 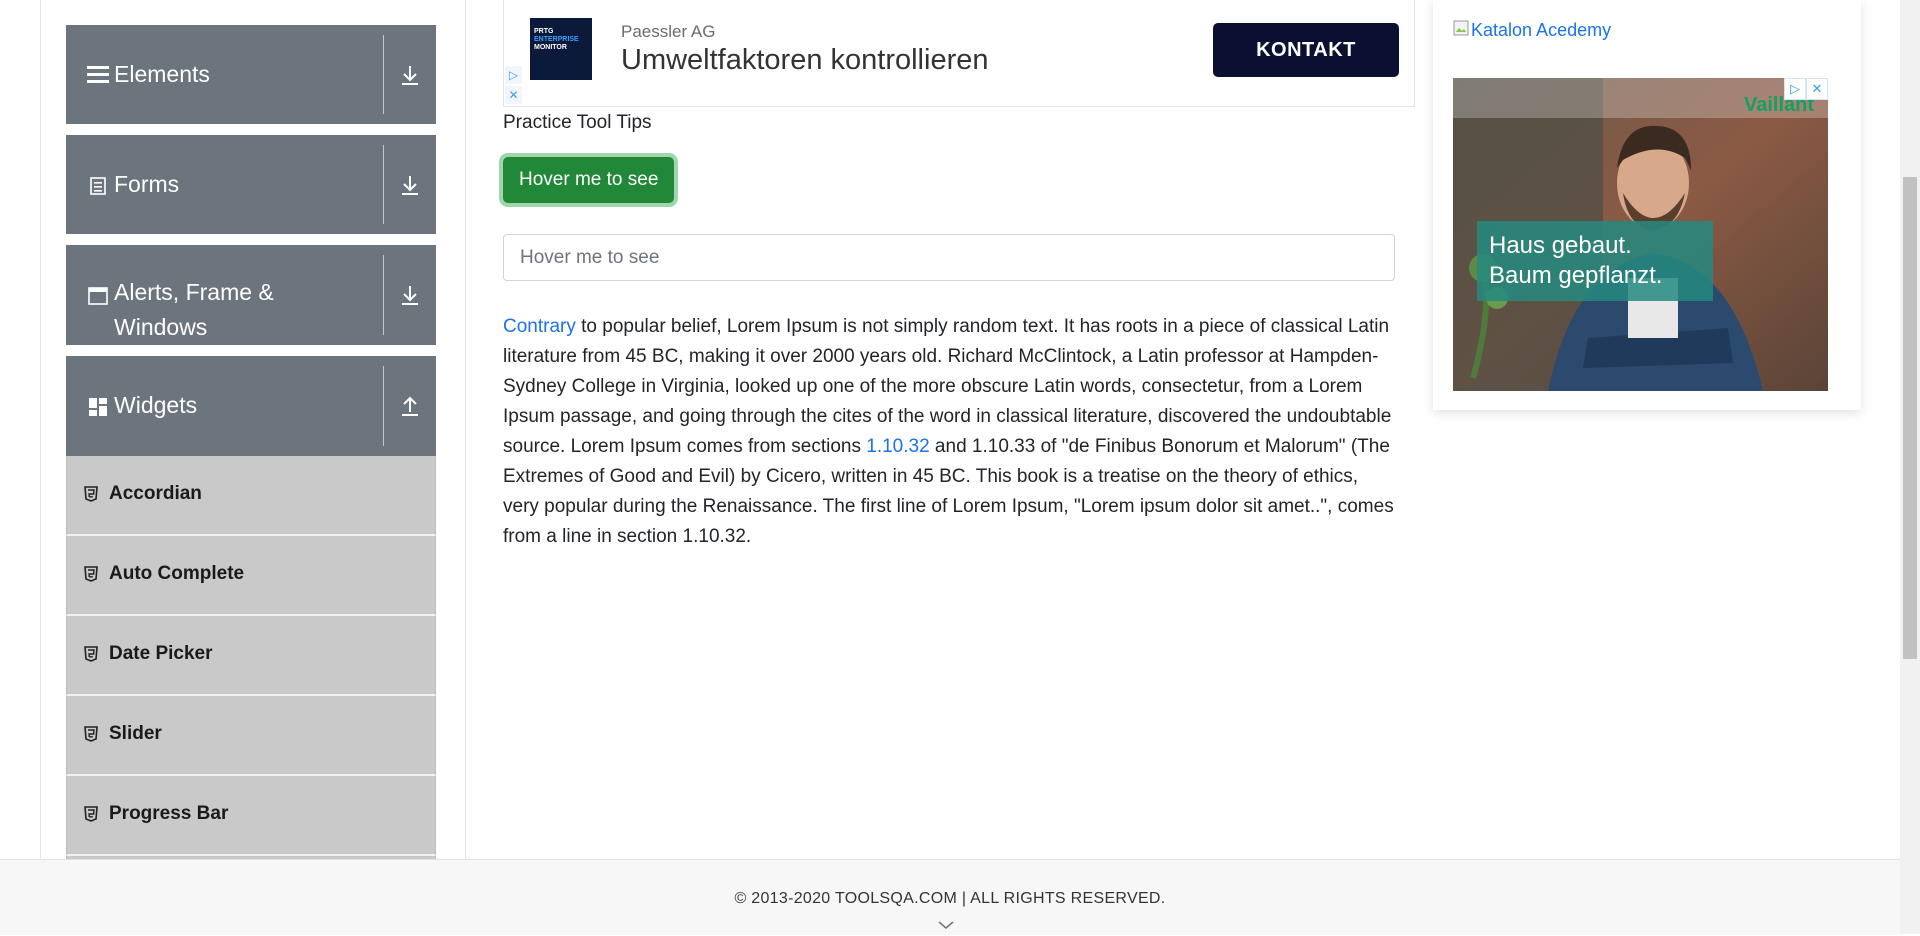 What do you see at coordinates (1461, 30) in the screenshot?
I see `broken-image-icon` at bounding box center [1461, 30].